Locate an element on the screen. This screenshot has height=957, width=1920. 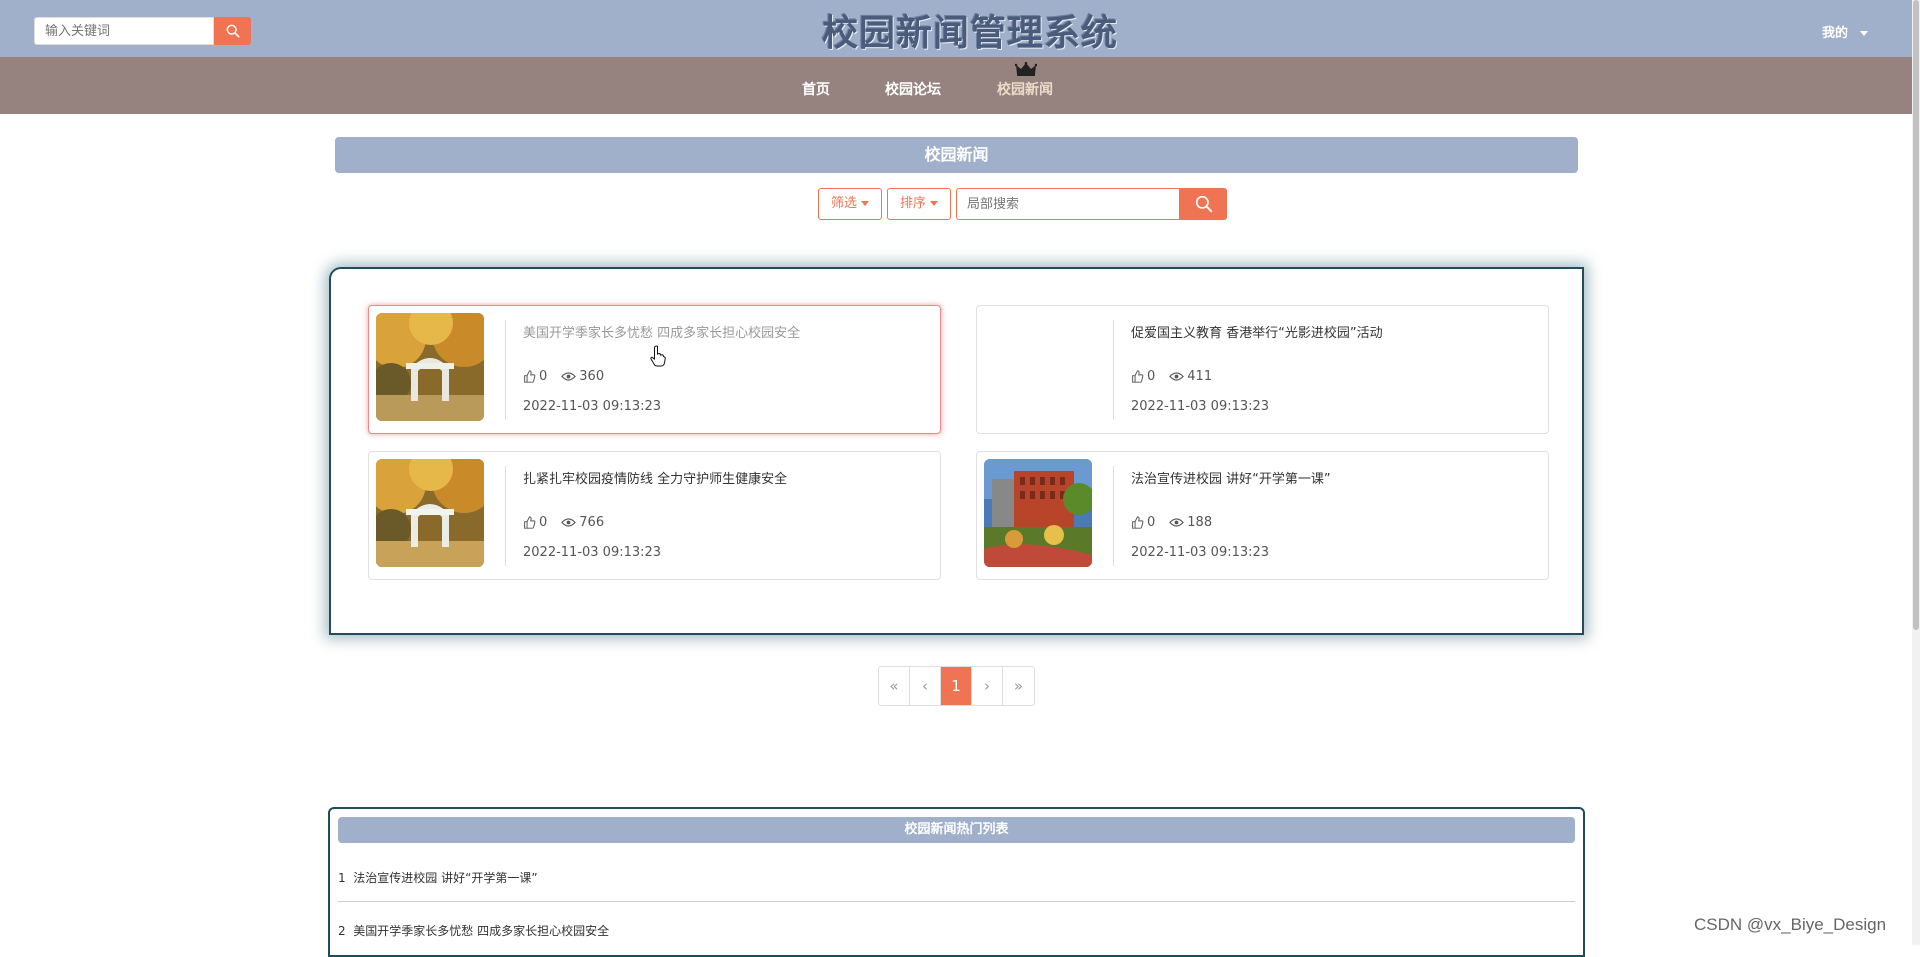
main-nav: 首页 校园论坛 校园新闻 is located at coordinates (960, 85).